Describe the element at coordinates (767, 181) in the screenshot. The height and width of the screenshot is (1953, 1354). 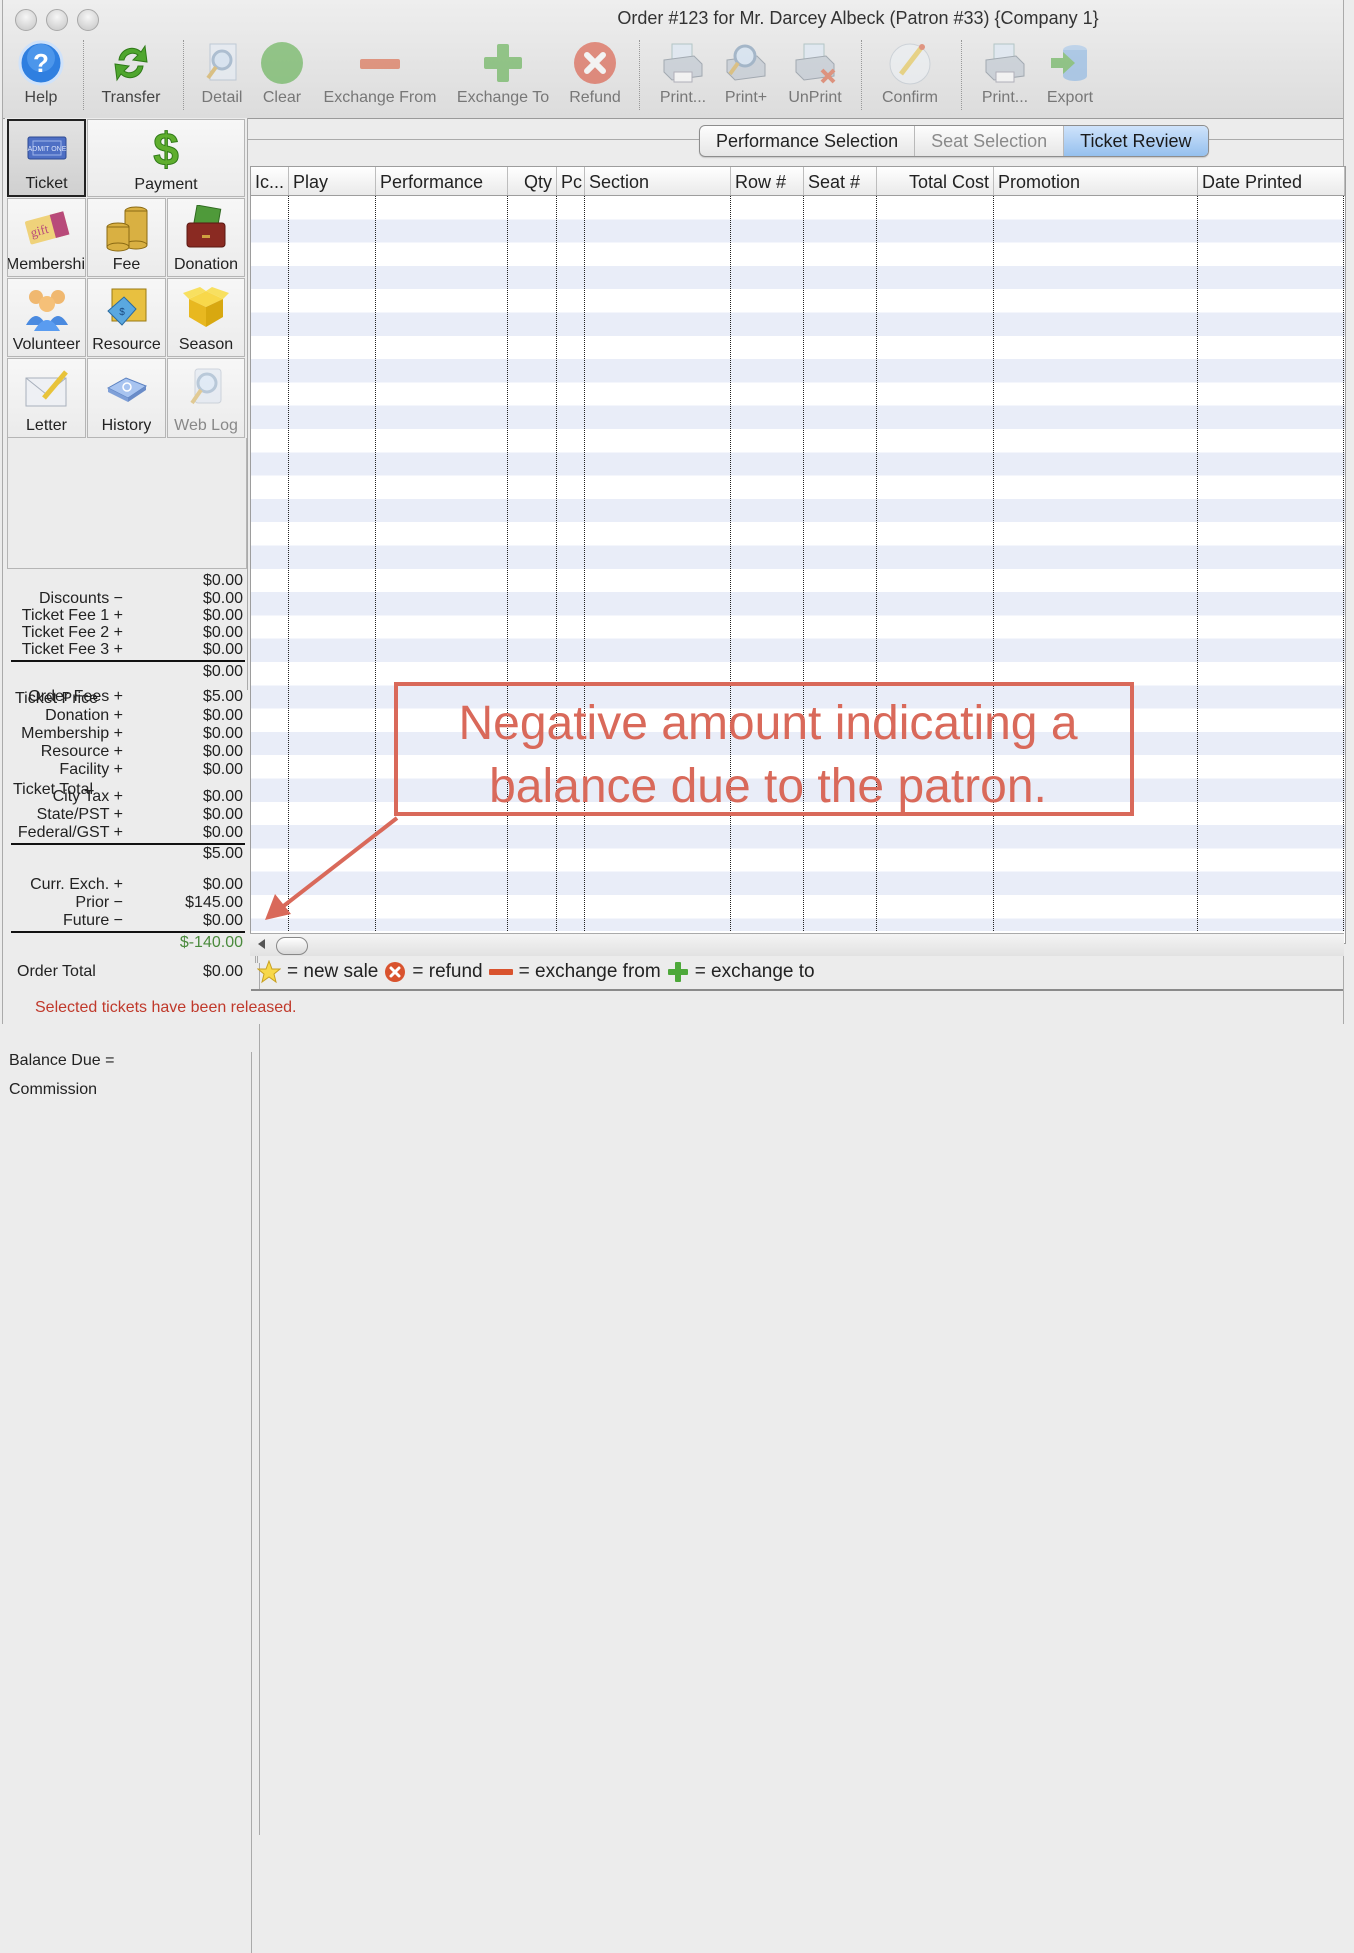
I see `column-header-row: Row #` at that location.